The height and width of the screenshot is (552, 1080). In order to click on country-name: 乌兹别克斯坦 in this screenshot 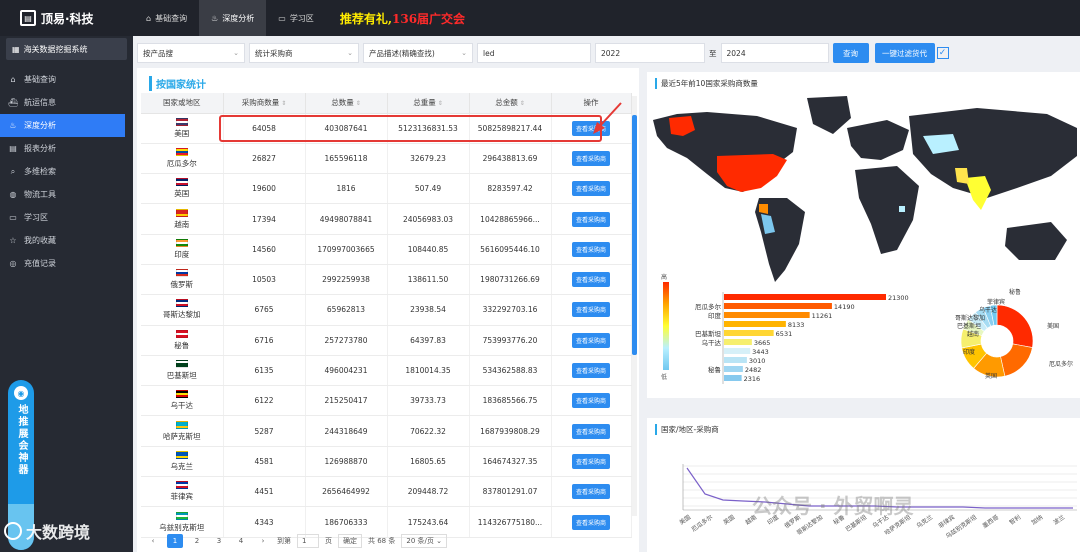, I will do `click(182, 527)`.